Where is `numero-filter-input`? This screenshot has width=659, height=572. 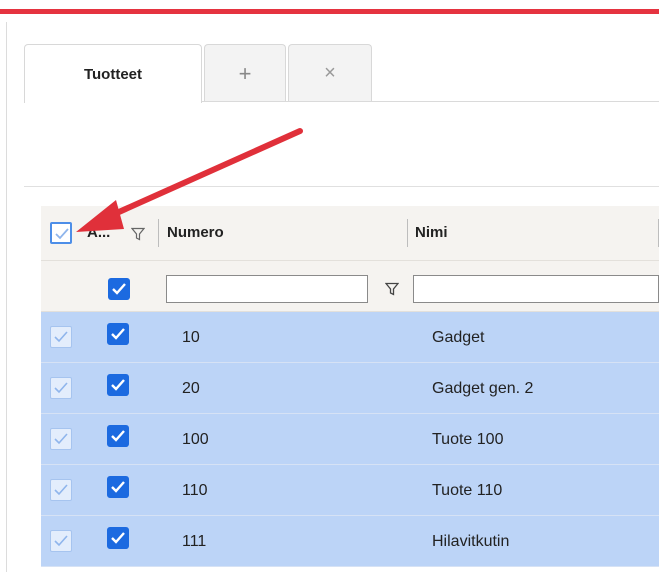
numero-filter-input is located at coordinates (267, 289).